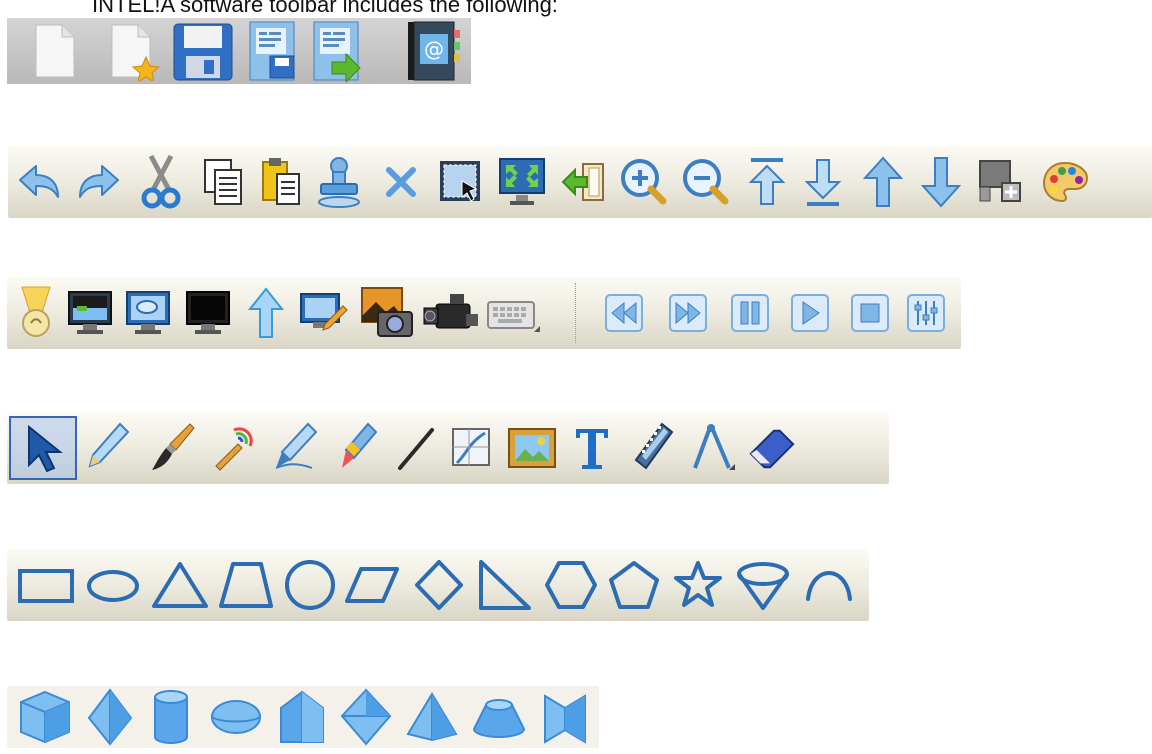 The image size is (1152, 754). What do you see at coordinates (571, 585) in the screenshot?
I see `hexagon-icon` at bounding box center [571, 585].